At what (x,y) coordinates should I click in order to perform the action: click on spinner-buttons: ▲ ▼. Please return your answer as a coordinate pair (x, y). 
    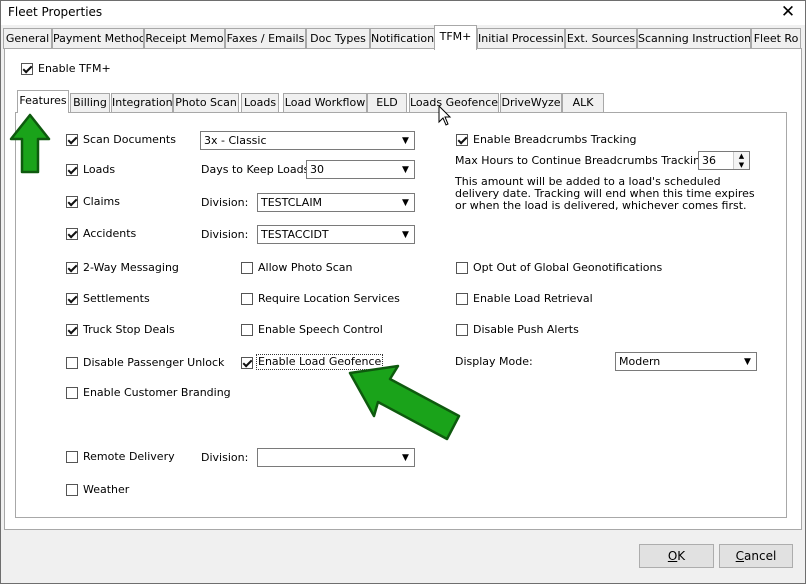
    Looking at the image, I should click on (741, 160).